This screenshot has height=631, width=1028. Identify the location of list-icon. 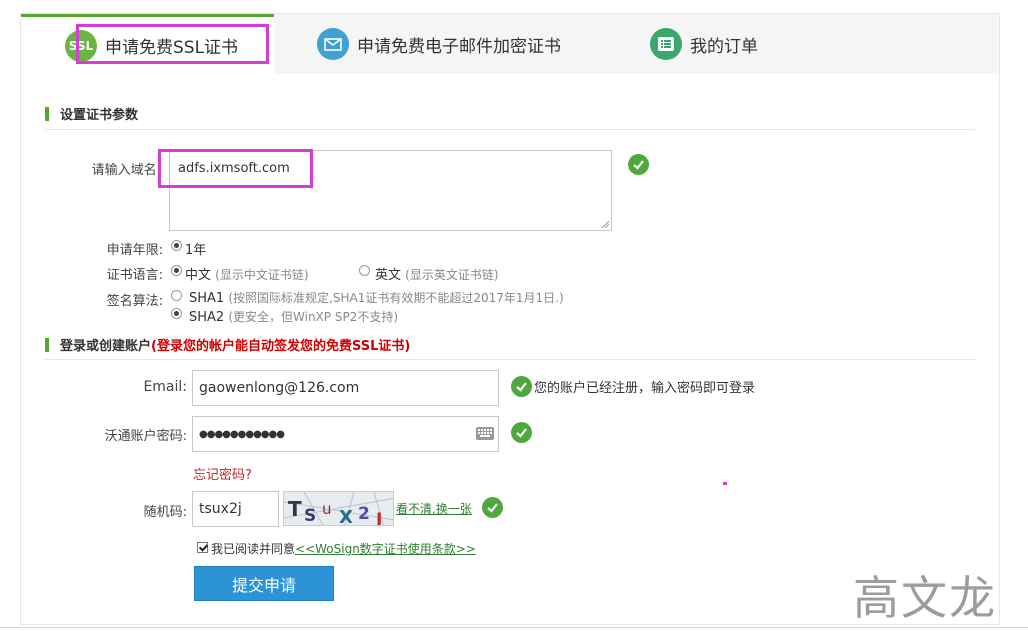
(666, 44).